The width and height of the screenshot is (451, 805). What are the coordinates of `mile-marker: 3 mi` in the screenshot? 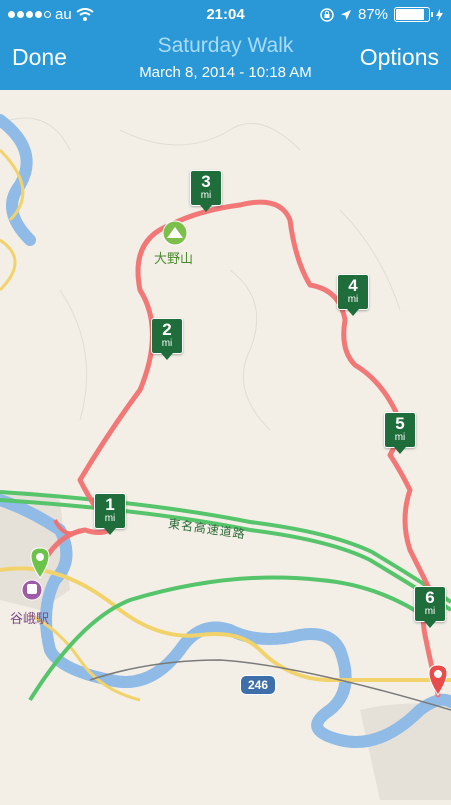 It's located at (206, 191).